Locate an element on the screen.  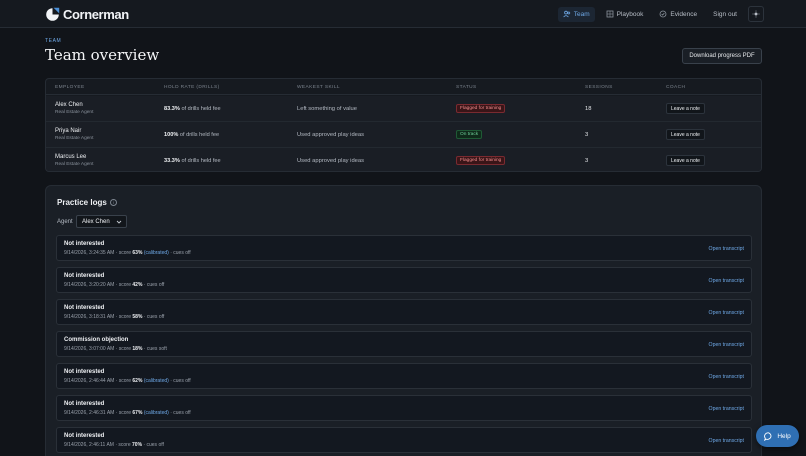
practice-log-timestamp: 9/14/2026, 3:07:00 AM is located at coordinates (89, 349).